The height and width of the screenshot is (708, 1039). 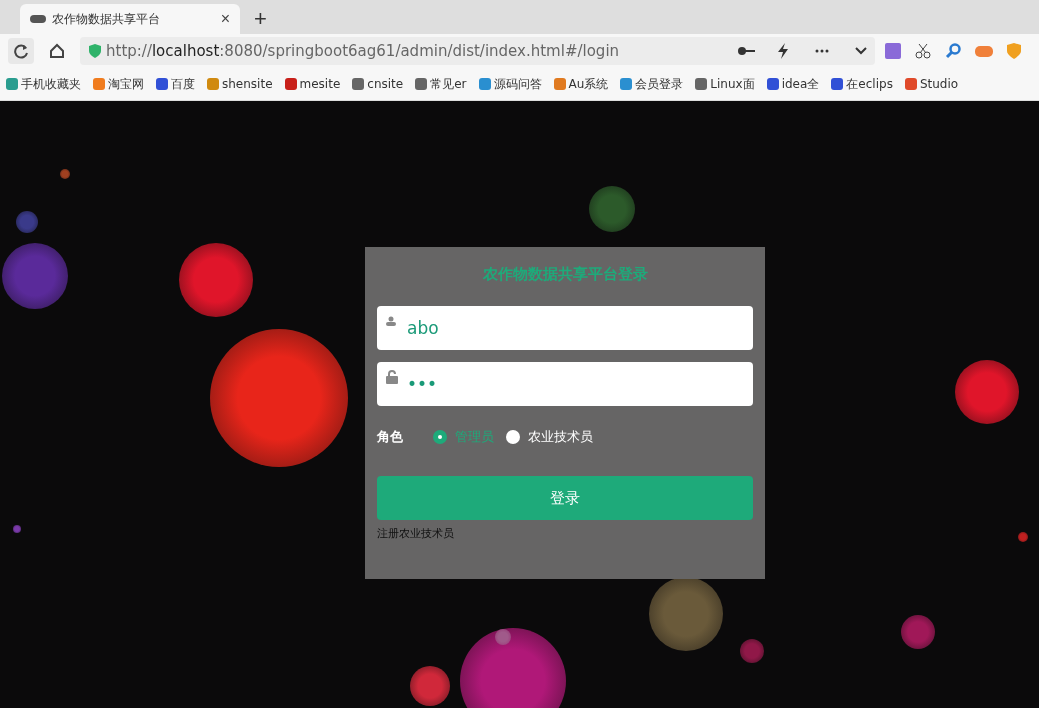 I want to click on bookmark-link: 百度, so click(x=175, y=84).